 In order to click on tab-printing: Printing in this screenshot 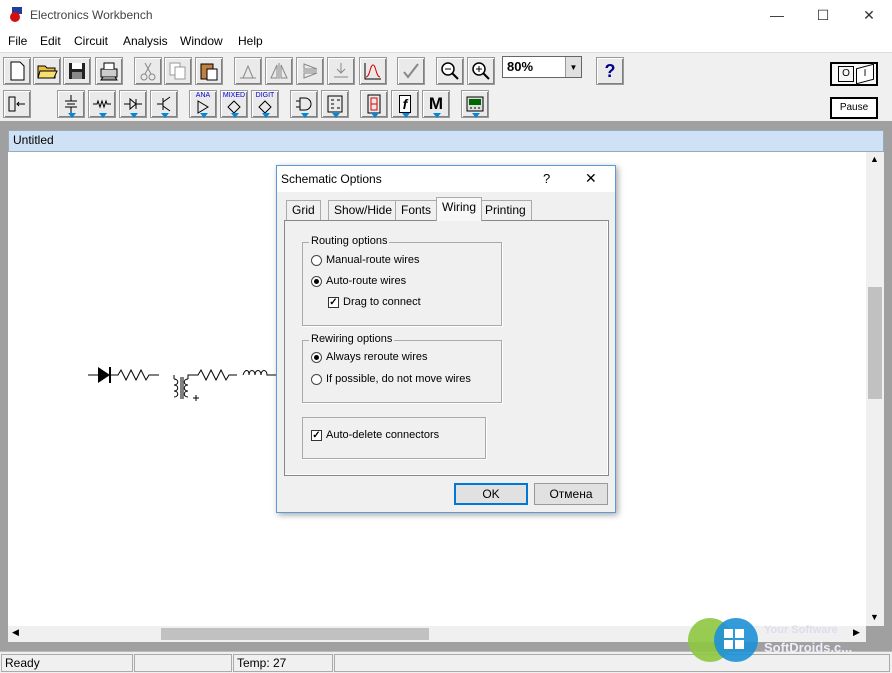, I will do `click(505, 210)`.